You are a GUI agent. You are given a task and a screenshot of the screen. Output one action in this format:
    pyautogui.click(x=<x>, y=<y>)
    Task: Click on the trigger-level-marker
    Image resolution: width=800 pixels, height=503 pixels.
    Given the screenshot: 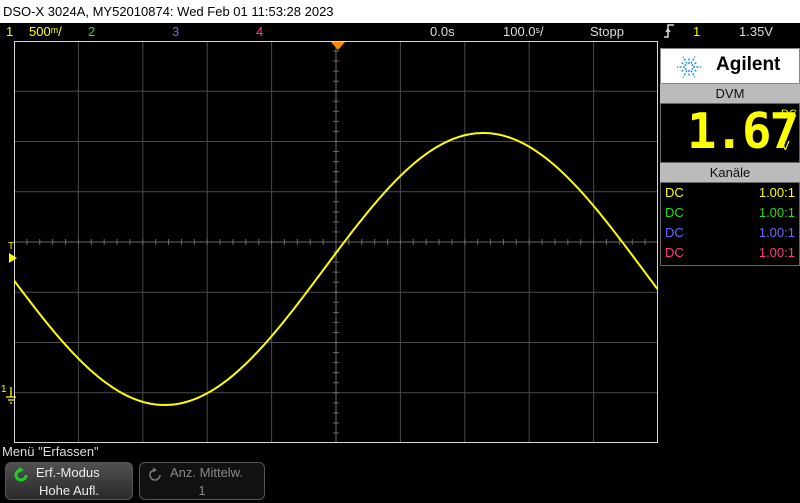 What is the action you would take?
    pyautogui.click(x=13, y=258)
    